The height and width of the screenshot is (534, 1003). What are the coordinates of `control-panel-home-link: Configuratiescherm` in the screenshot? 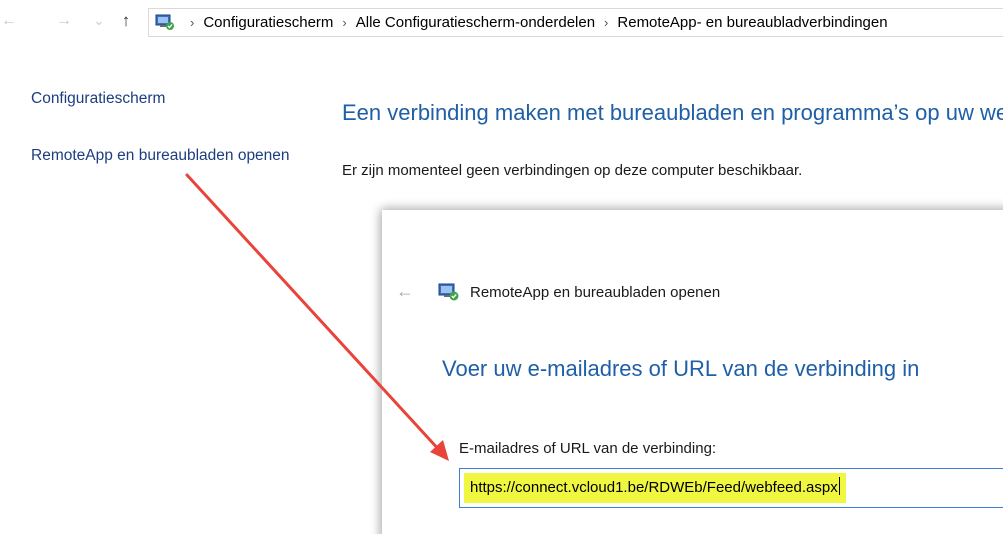 It's located at (161, 98).